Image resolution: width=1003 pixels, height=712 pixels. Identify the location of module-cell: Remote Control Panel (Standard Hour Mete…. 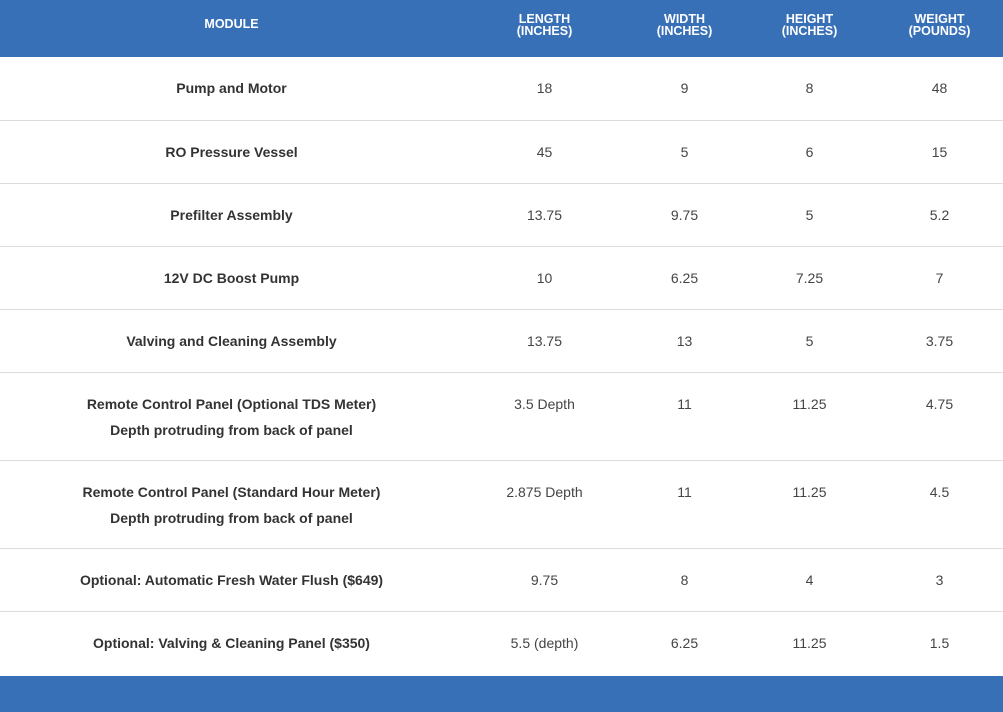
(231, 503).